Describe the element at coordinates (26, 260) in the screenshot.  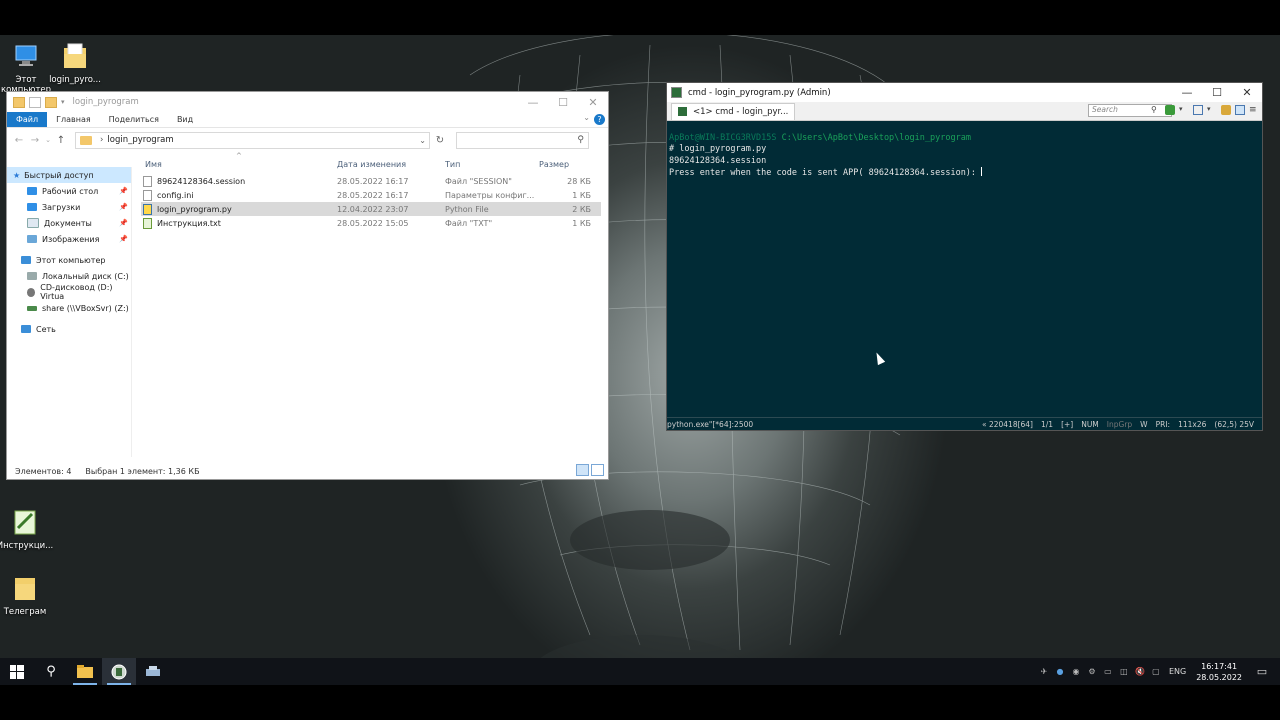
I see `monitor-icon` at that location.